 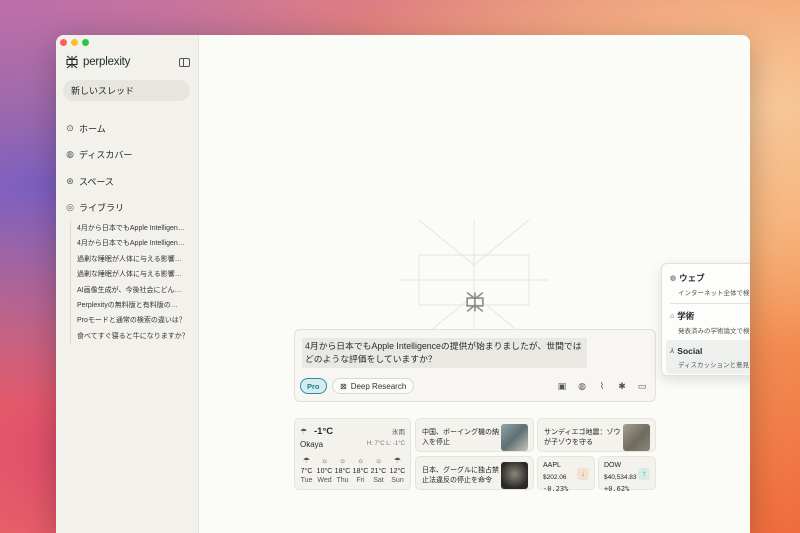 What do you see at coordinates (583, 474) in the screenshot?
I see `arrow-down-icon: ↓` at bounding box center [583, 474].